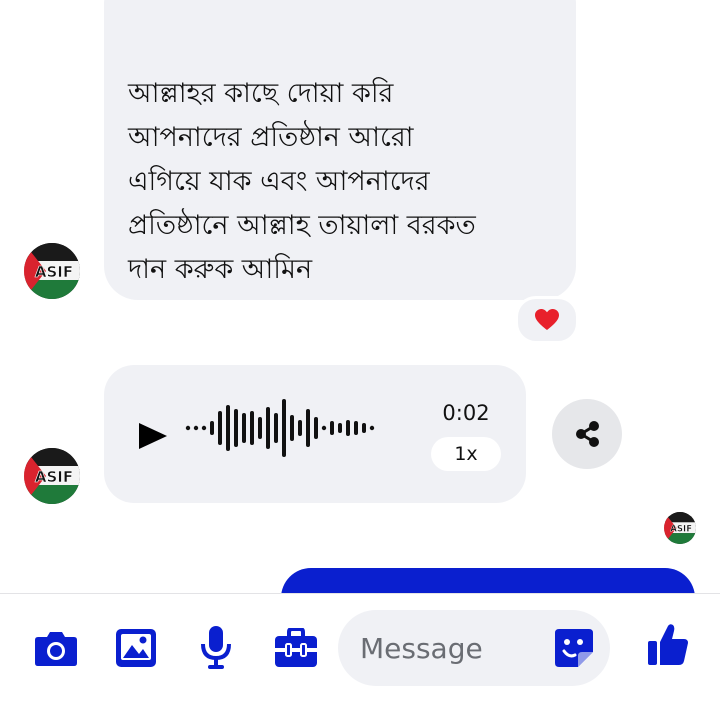 The image size is (720, 719). I want to click on share-button, so click(587, 434).